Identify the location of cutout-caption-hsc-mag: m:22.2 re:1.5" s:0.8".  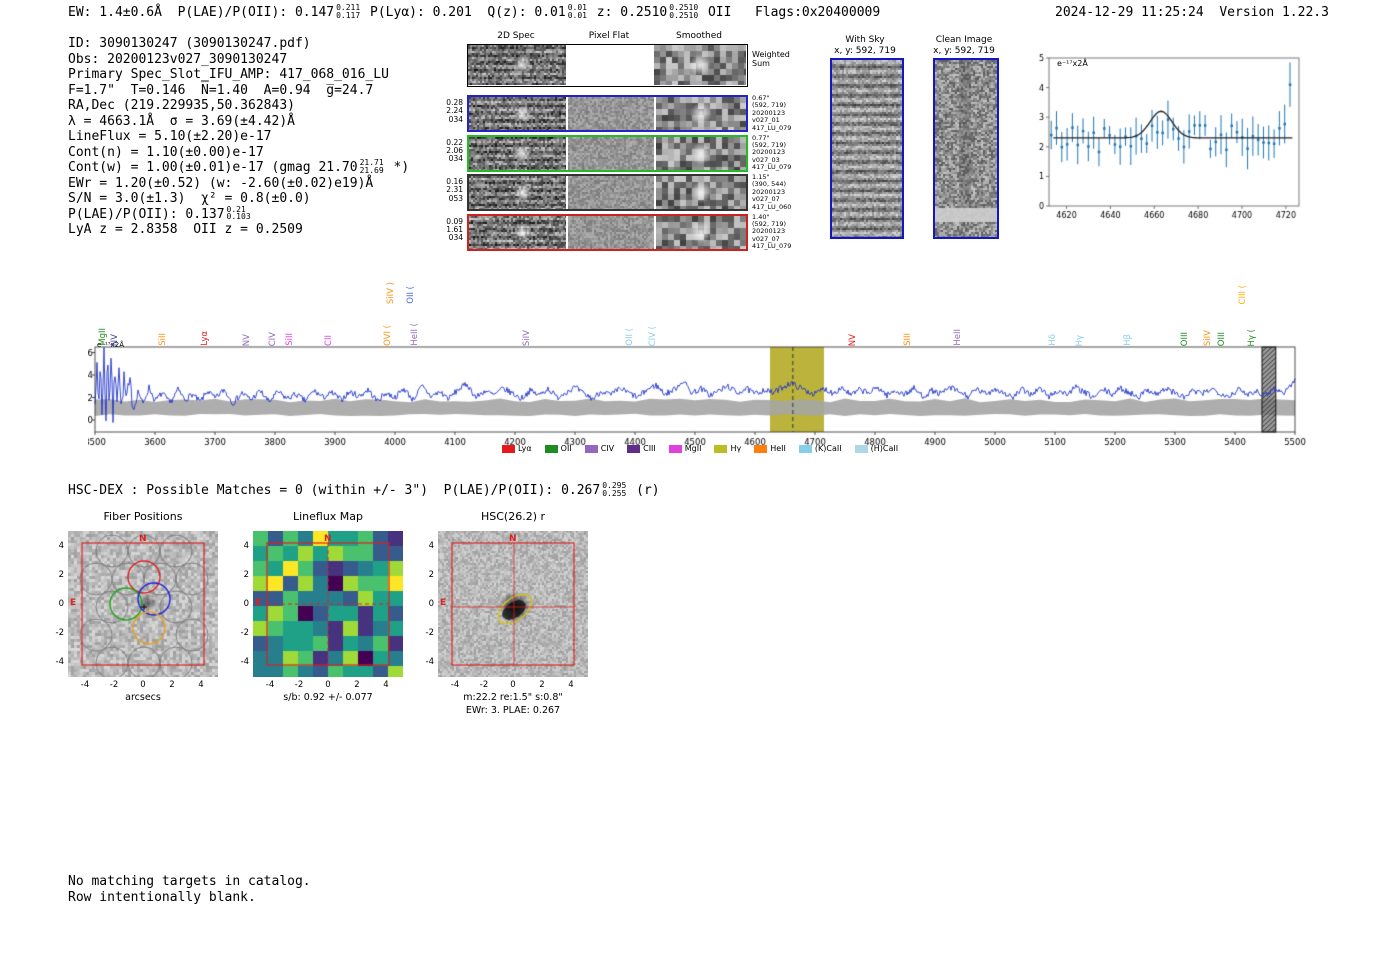
(513, 697).